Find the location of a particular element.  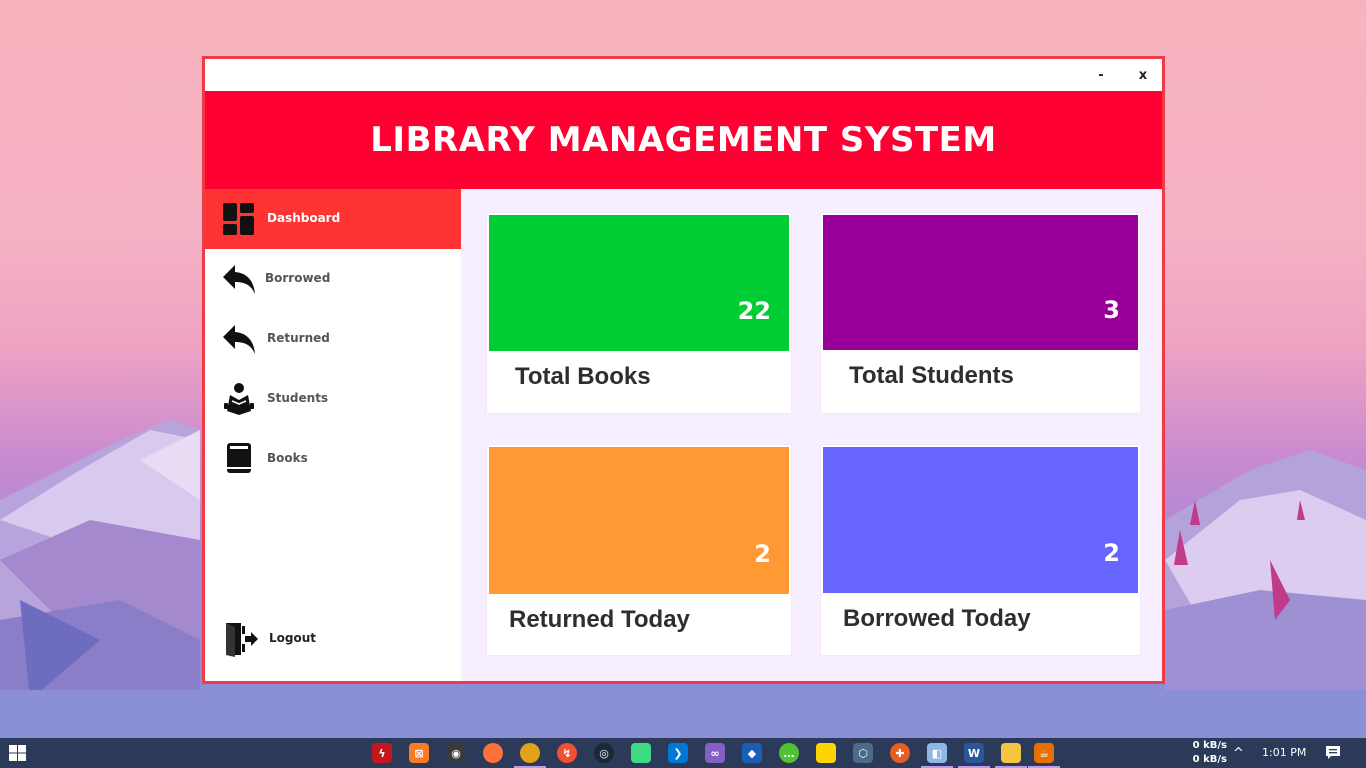

card-label: Total Books is located at coordinates (583, 376).